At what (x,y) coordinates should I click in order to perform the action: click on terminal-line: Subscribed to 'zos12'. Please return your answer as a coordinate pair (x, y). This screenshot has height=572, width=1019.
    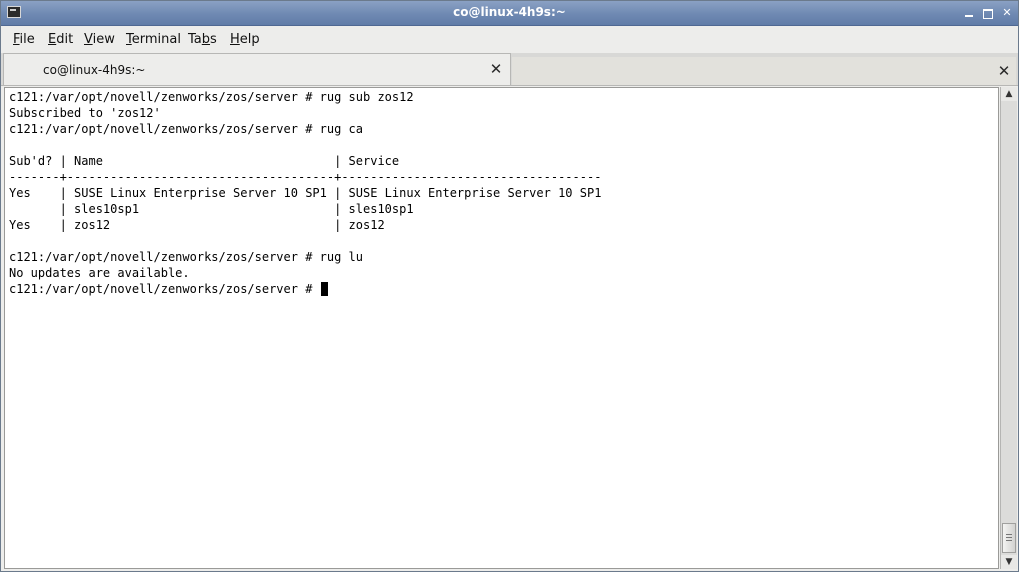
    Looking at the image, I should click on (85, 113).